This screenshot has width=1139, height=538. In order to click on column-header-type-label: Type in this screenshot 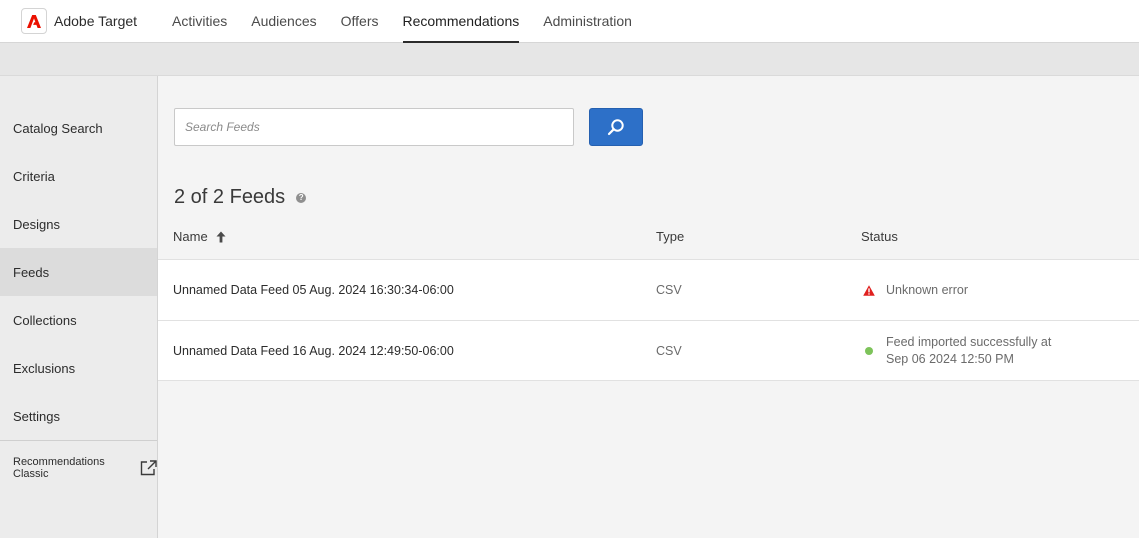, I will do `click(670, 236)`.